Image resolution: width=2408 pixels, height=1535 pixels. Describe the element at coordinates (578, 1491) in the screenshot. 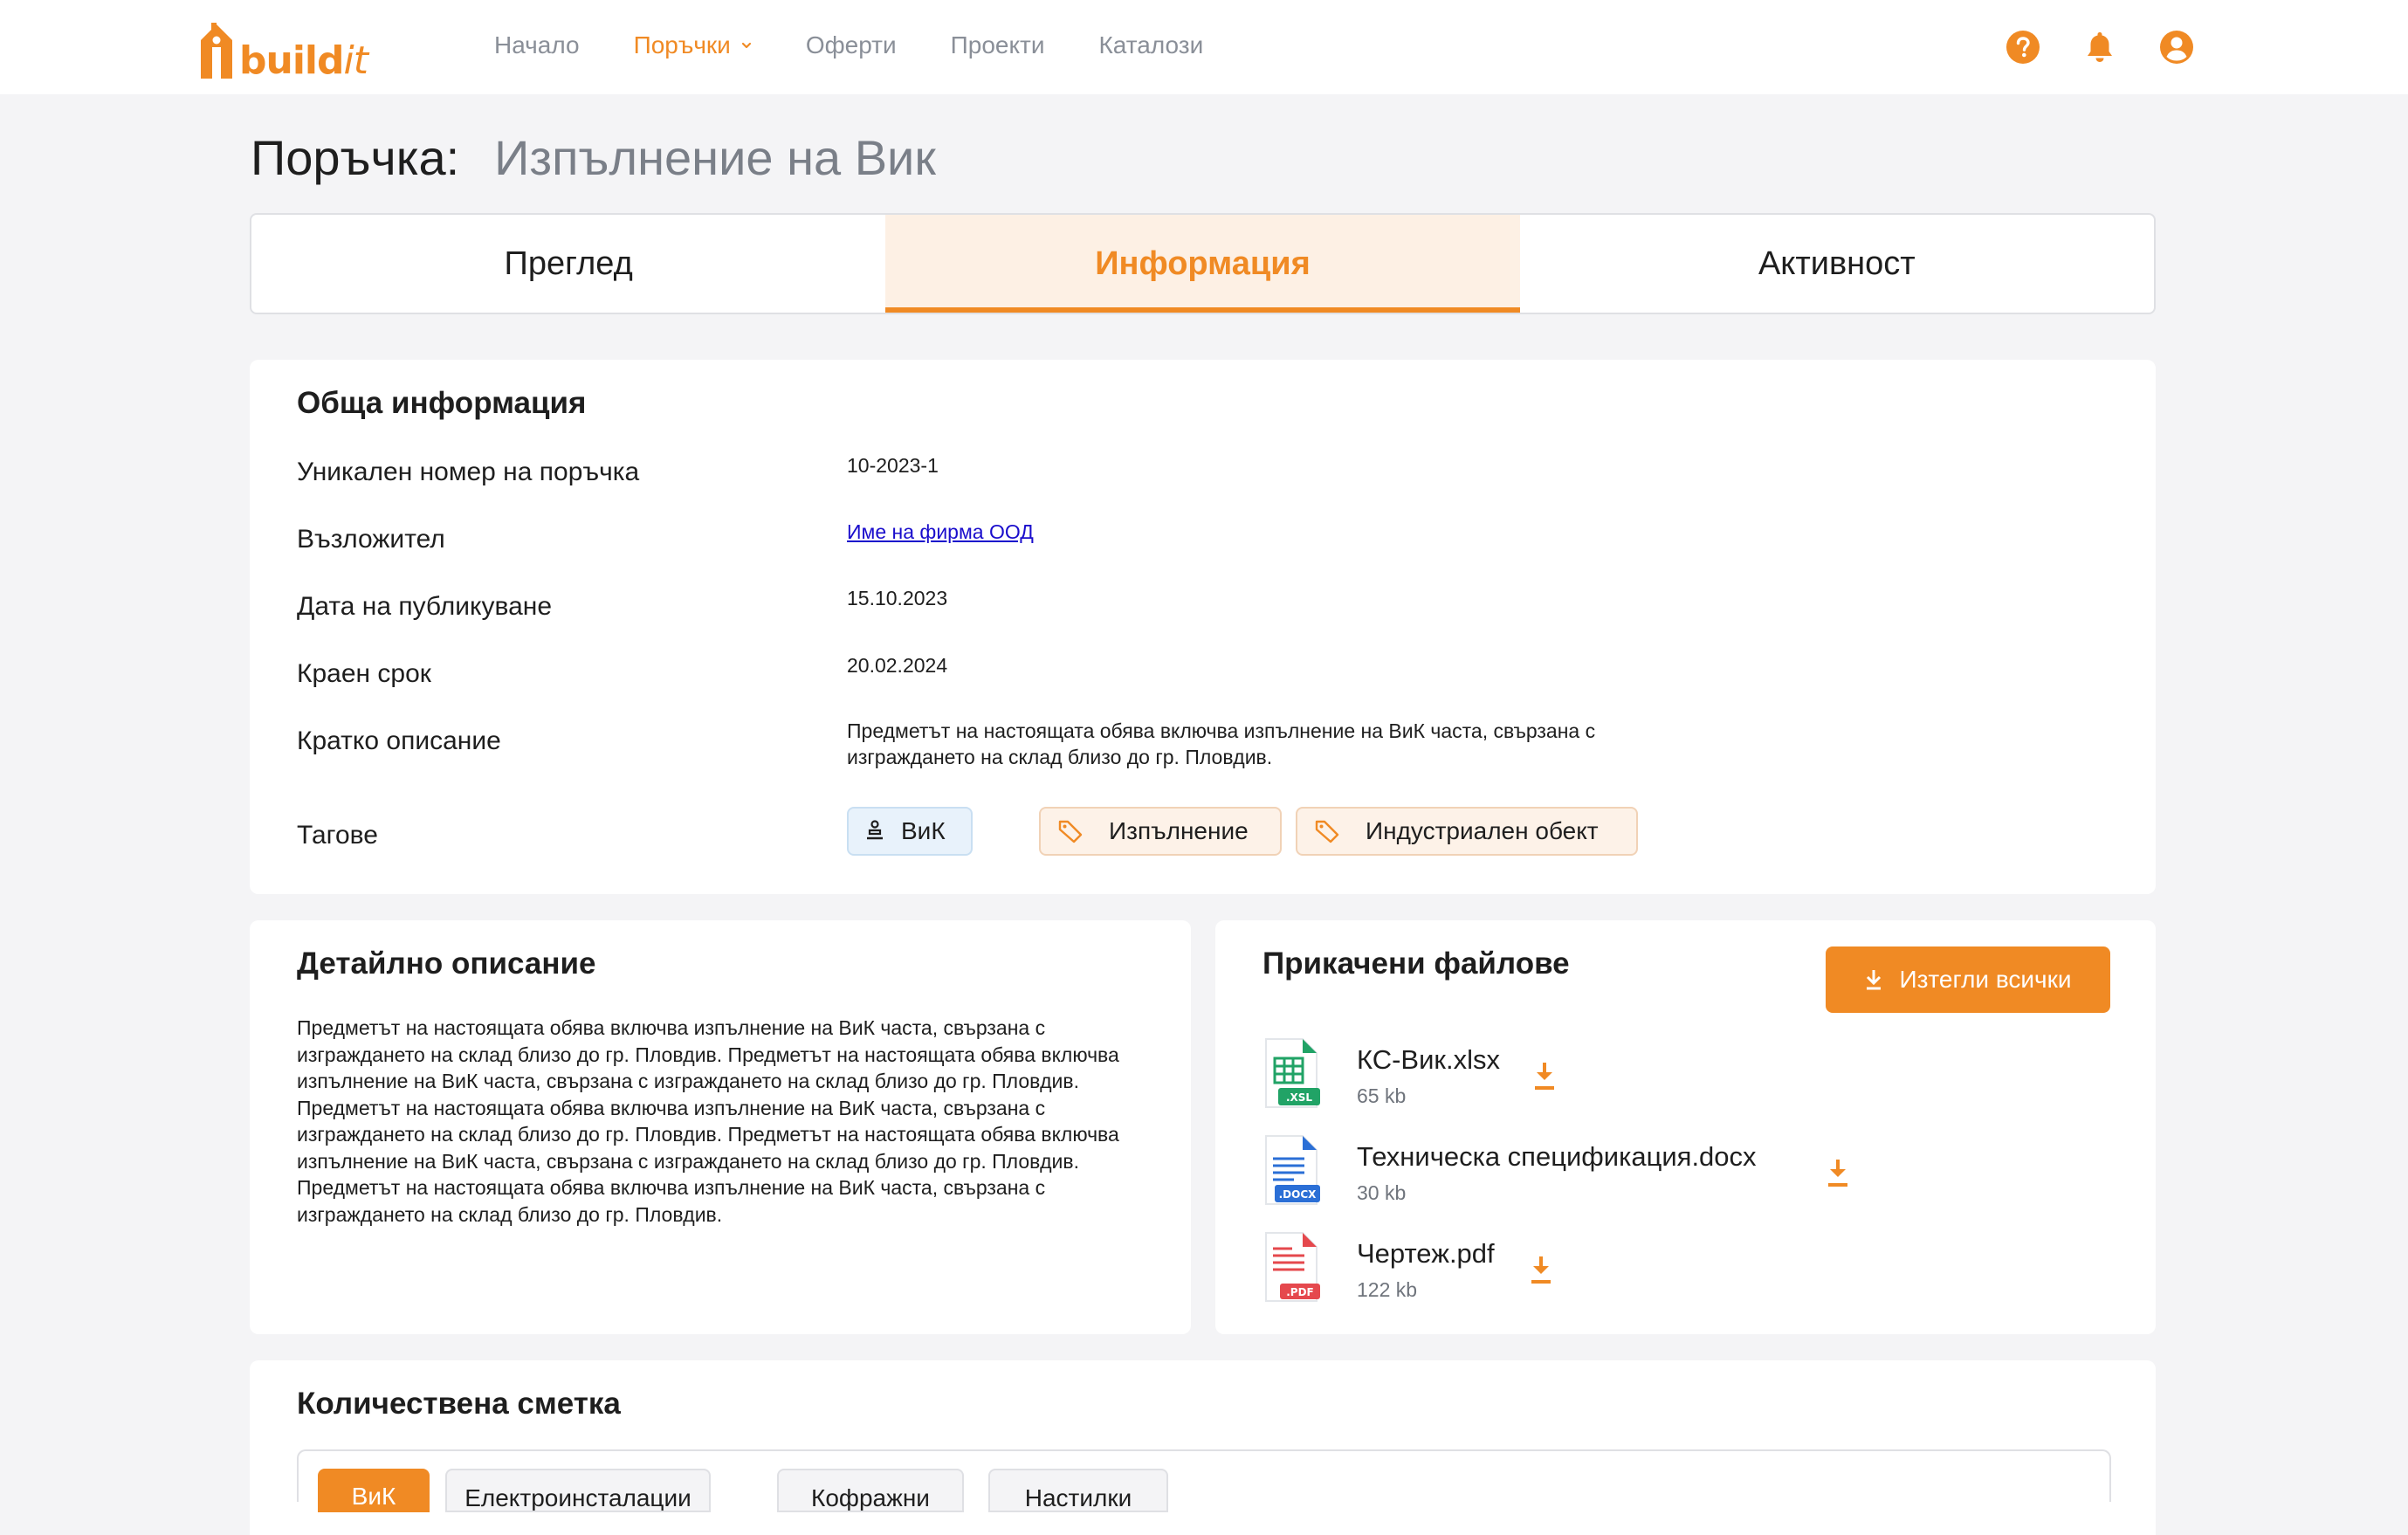

I see `quantity-tab-electrical: Електроинсталации` at that location.